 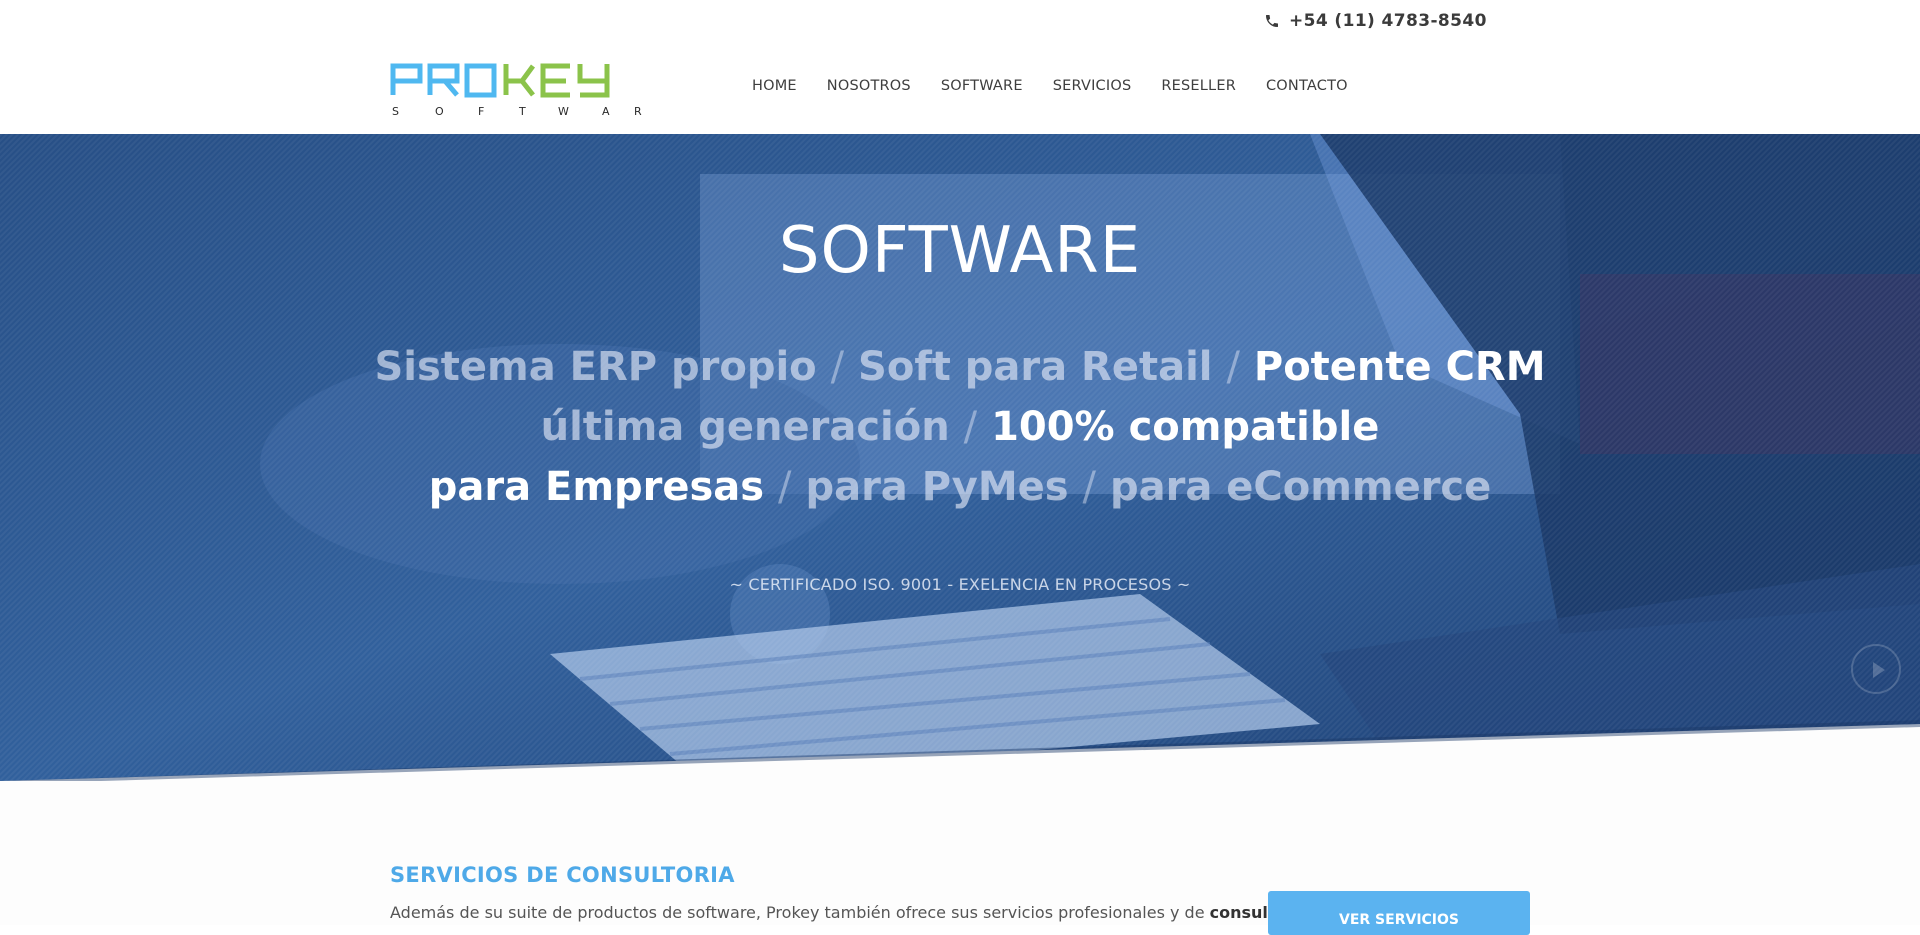 I want to click on tagline-retail: Soft para Retail, so click(x=1035, y=367).